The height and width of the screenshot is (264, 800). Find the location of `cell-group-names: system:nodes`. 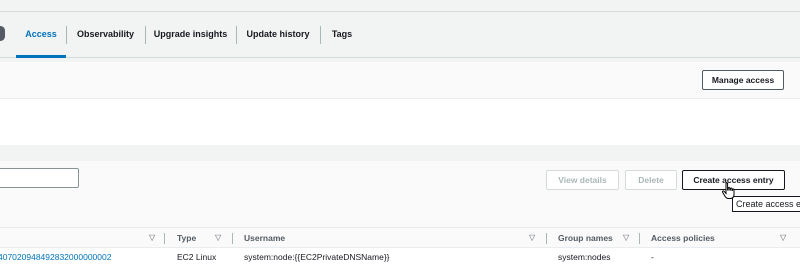

cell-group-names: system:nodes is located at coordinates (584, 257).